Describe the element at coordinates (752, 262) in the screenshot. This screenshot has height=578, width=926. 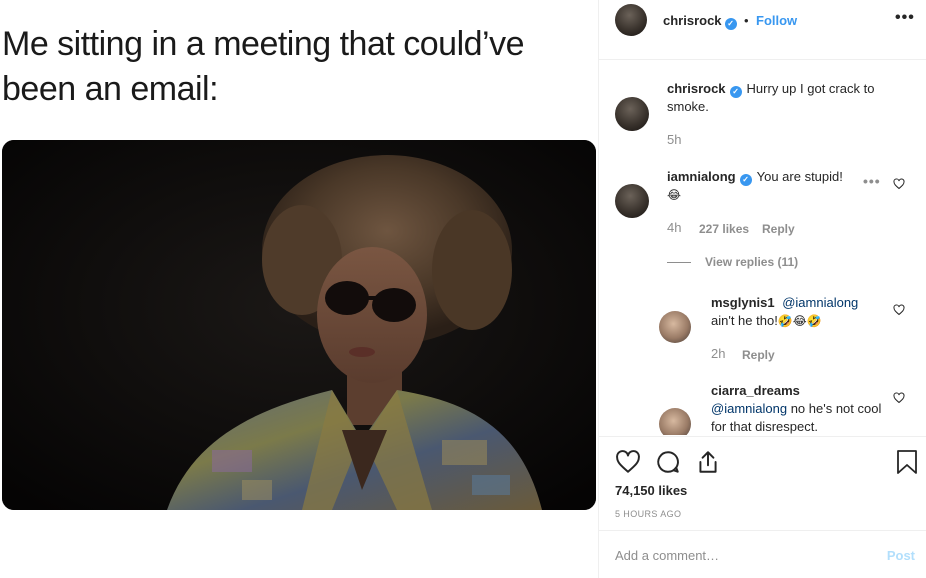
I see `view-replies-label: View replies (11)` at that location.